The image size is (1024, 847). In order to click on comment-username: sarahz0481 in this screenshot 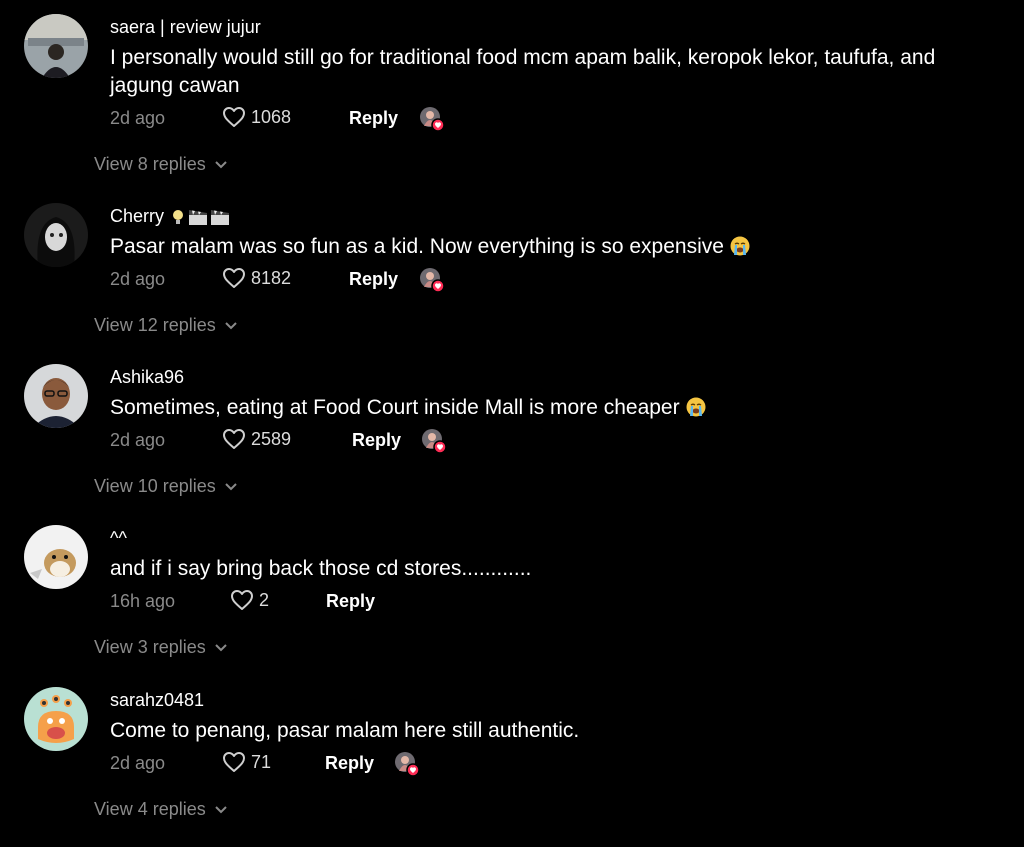, I will do `click(157, 700)`.